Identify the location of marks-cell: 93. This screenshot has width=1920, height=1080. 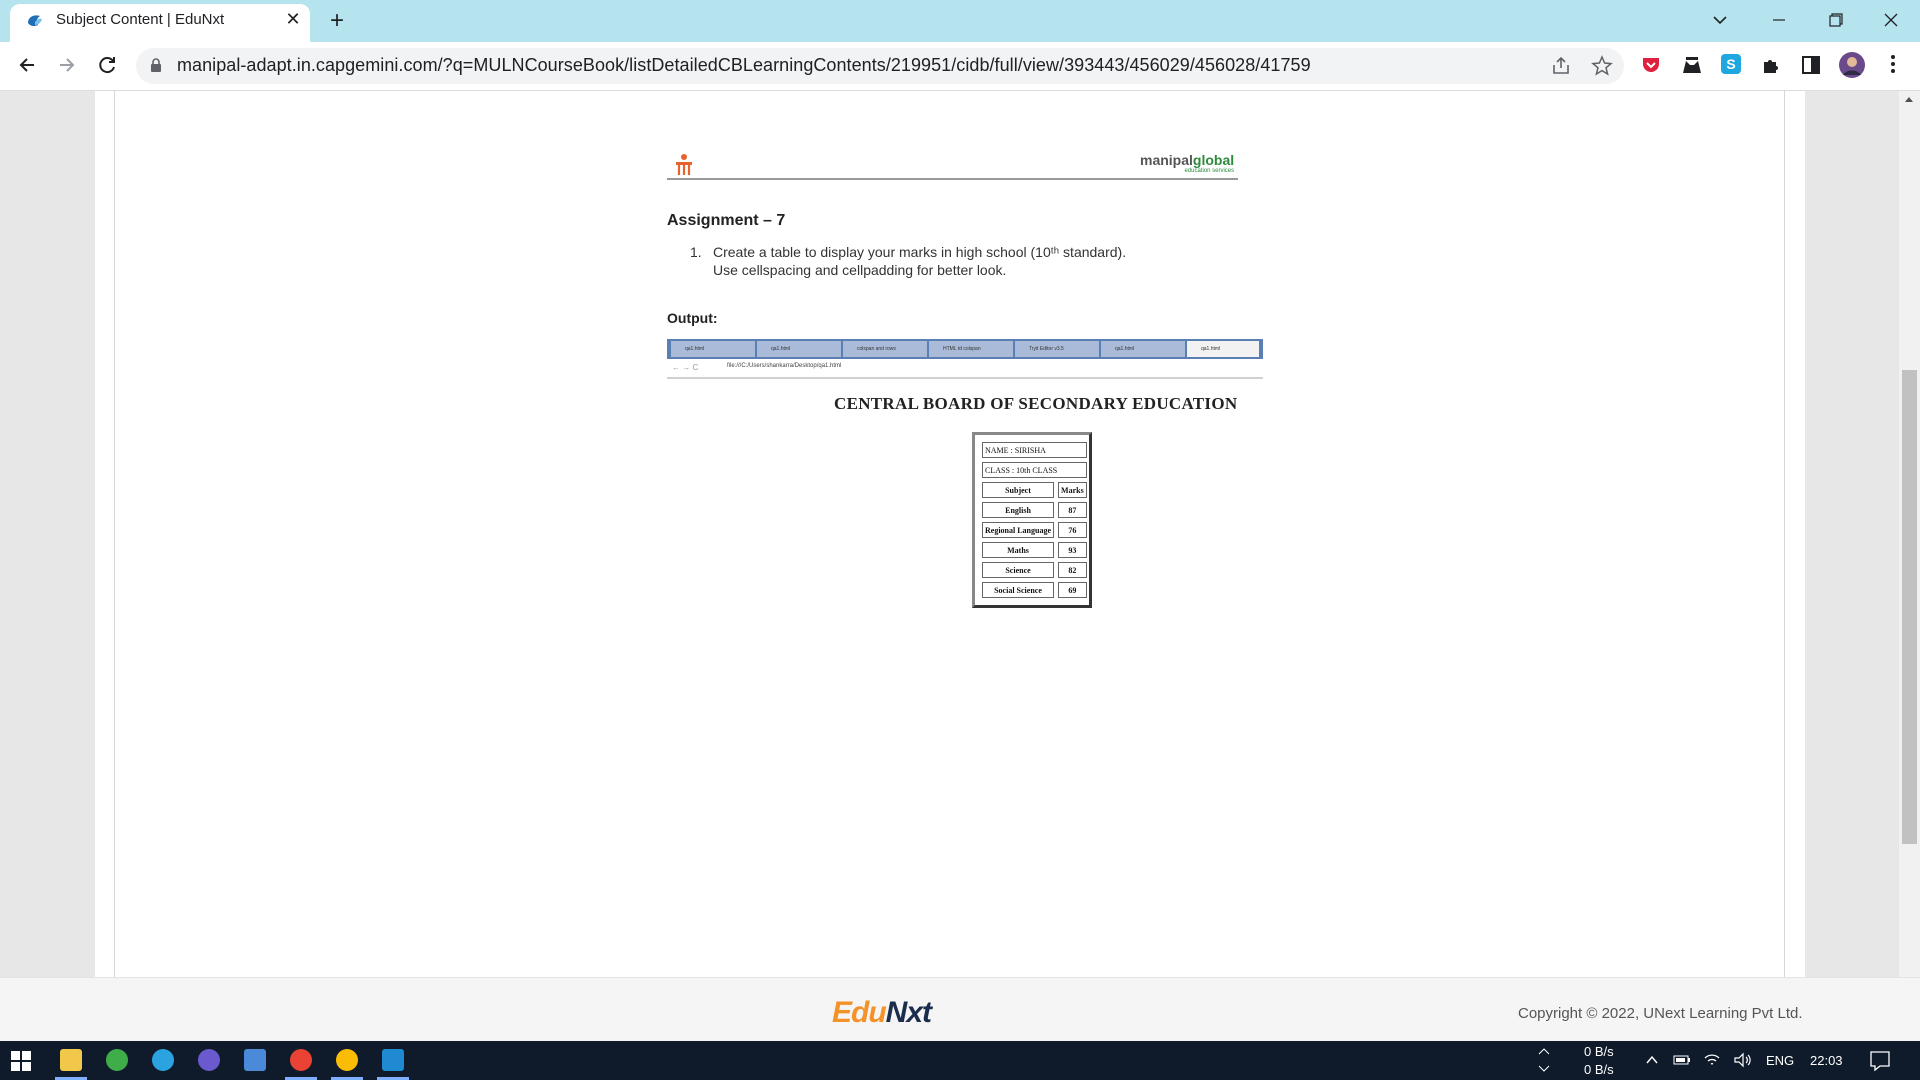
(1072, 550).